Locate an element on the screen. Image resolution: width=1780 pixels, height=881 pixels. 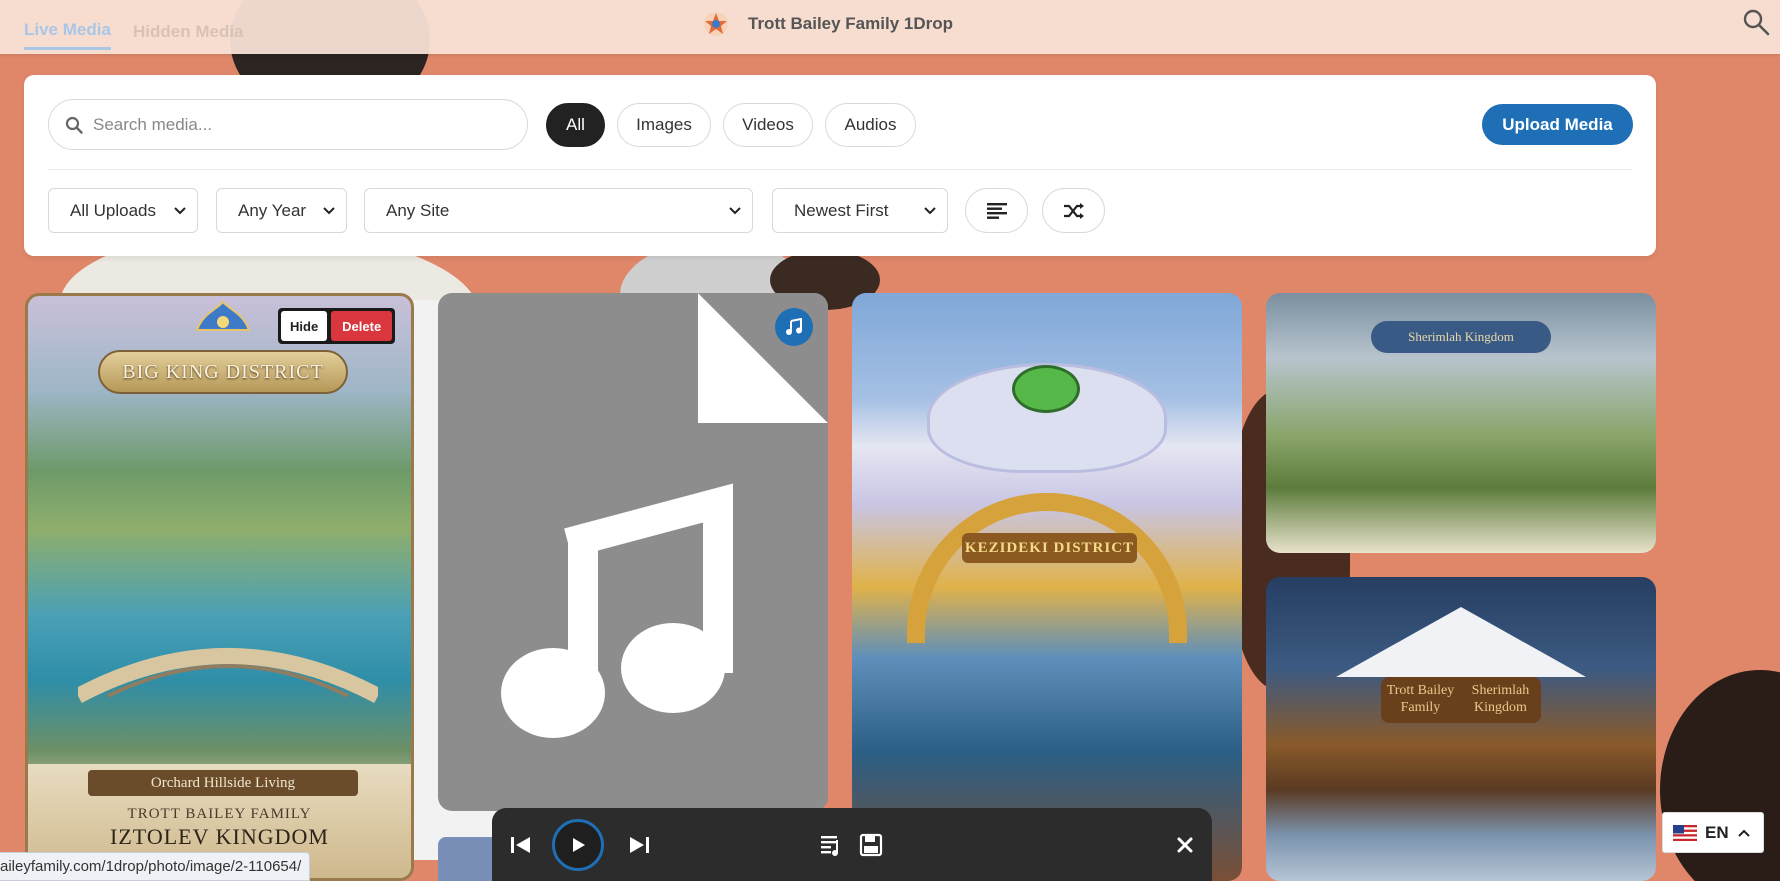
brand: Trott Bailey Family 1Drop is located at coordinates (827, 24).